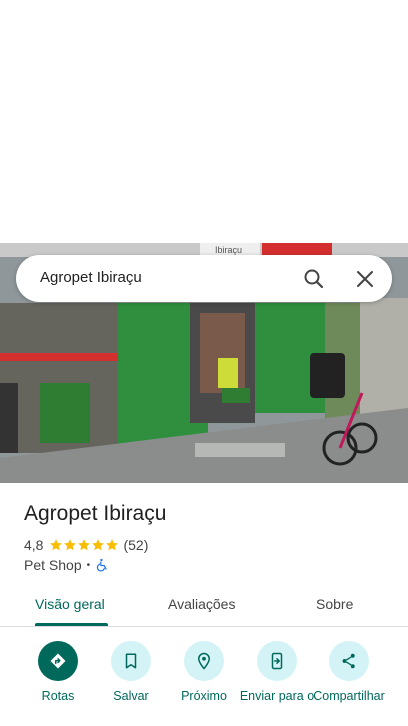 This screenshot has width=408, height=726. Describe the element at coordinates (70, 604) in the screenshot. I see `tab-overview: Visão geral` at that location.